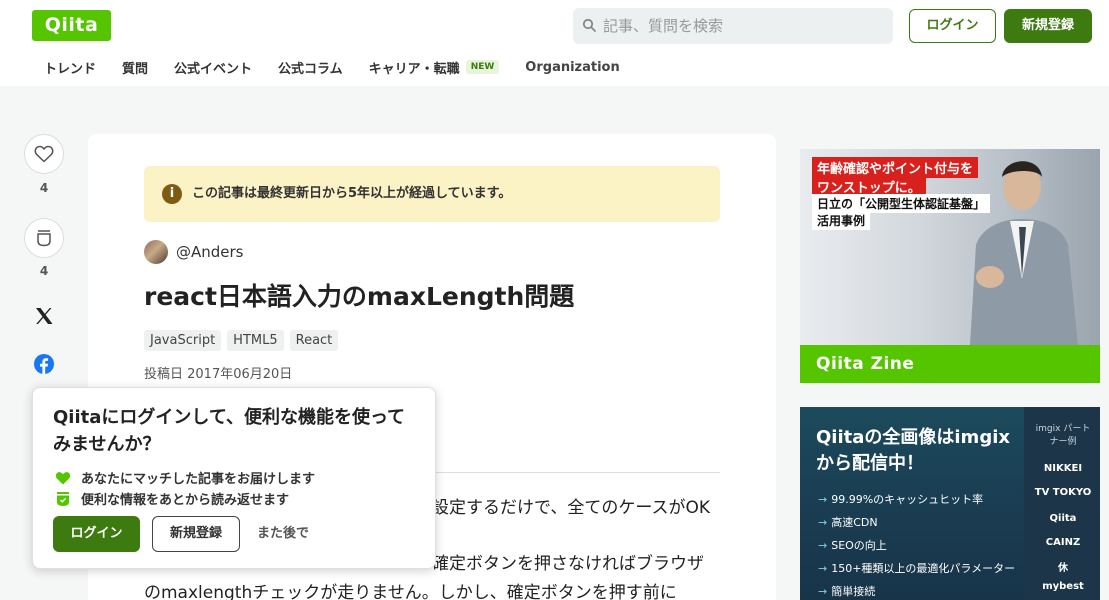  I want to click on partner-logo: 休, so click(1063, 568).